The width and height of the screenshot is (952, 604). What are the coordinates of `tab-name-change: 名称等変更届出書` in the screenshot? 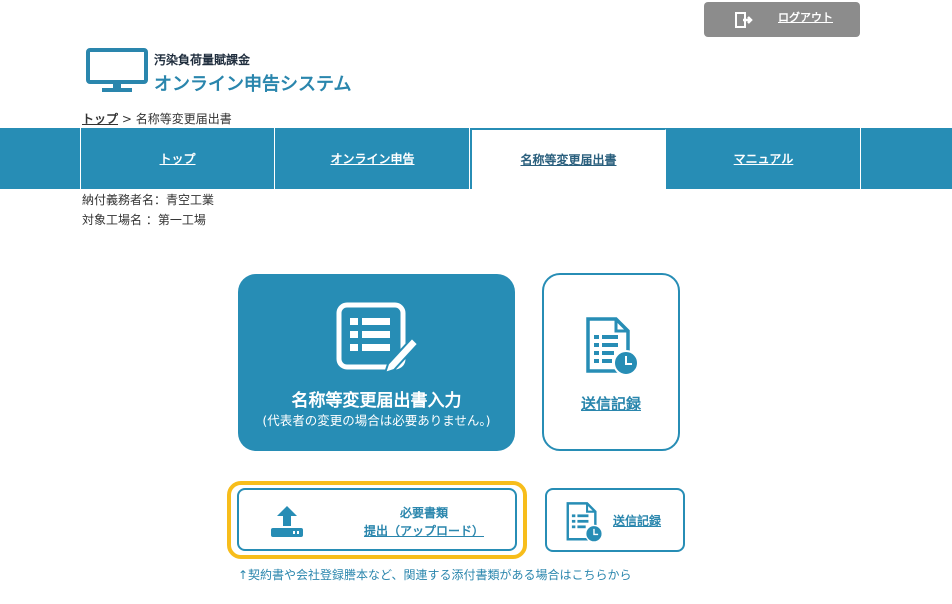 It's located at (569, 159).